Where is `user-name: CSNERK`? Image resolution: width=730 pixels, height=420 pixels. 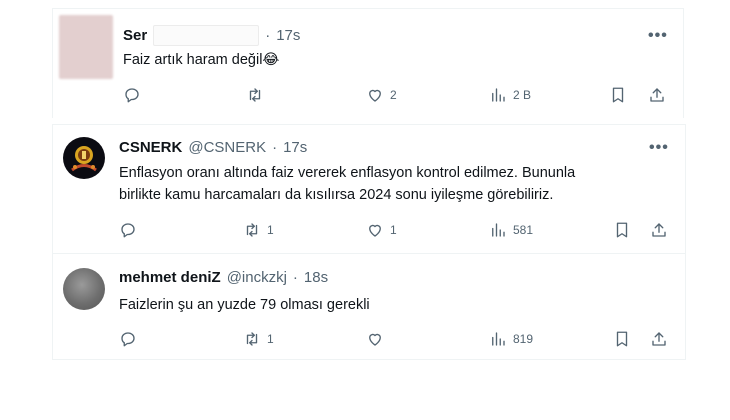
user-name: CSNERK is located at coordinates (150, 147).